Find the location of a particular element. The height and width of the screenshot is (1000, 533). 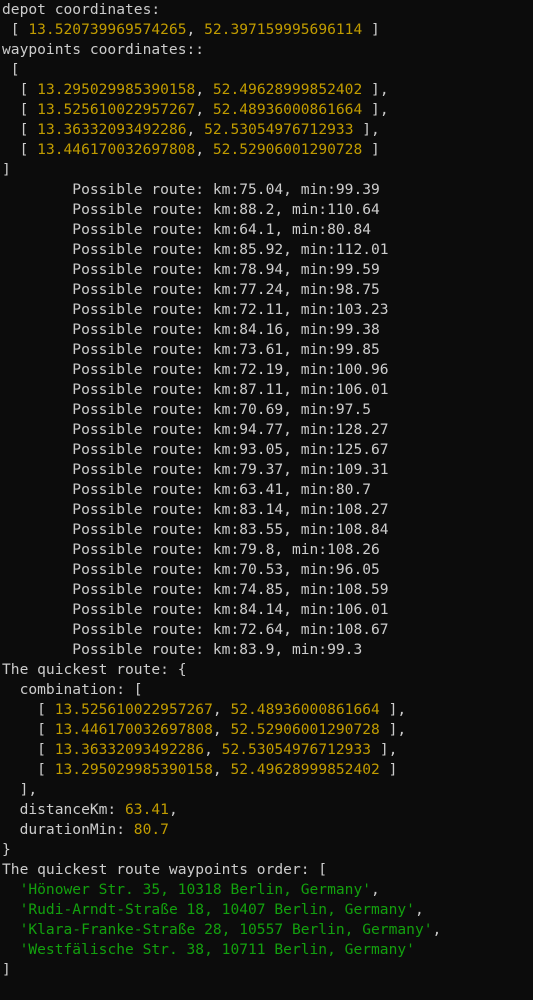

terminal-line: Possible route: km:85.92, min:112.01 is located at coordinates (267, 250).